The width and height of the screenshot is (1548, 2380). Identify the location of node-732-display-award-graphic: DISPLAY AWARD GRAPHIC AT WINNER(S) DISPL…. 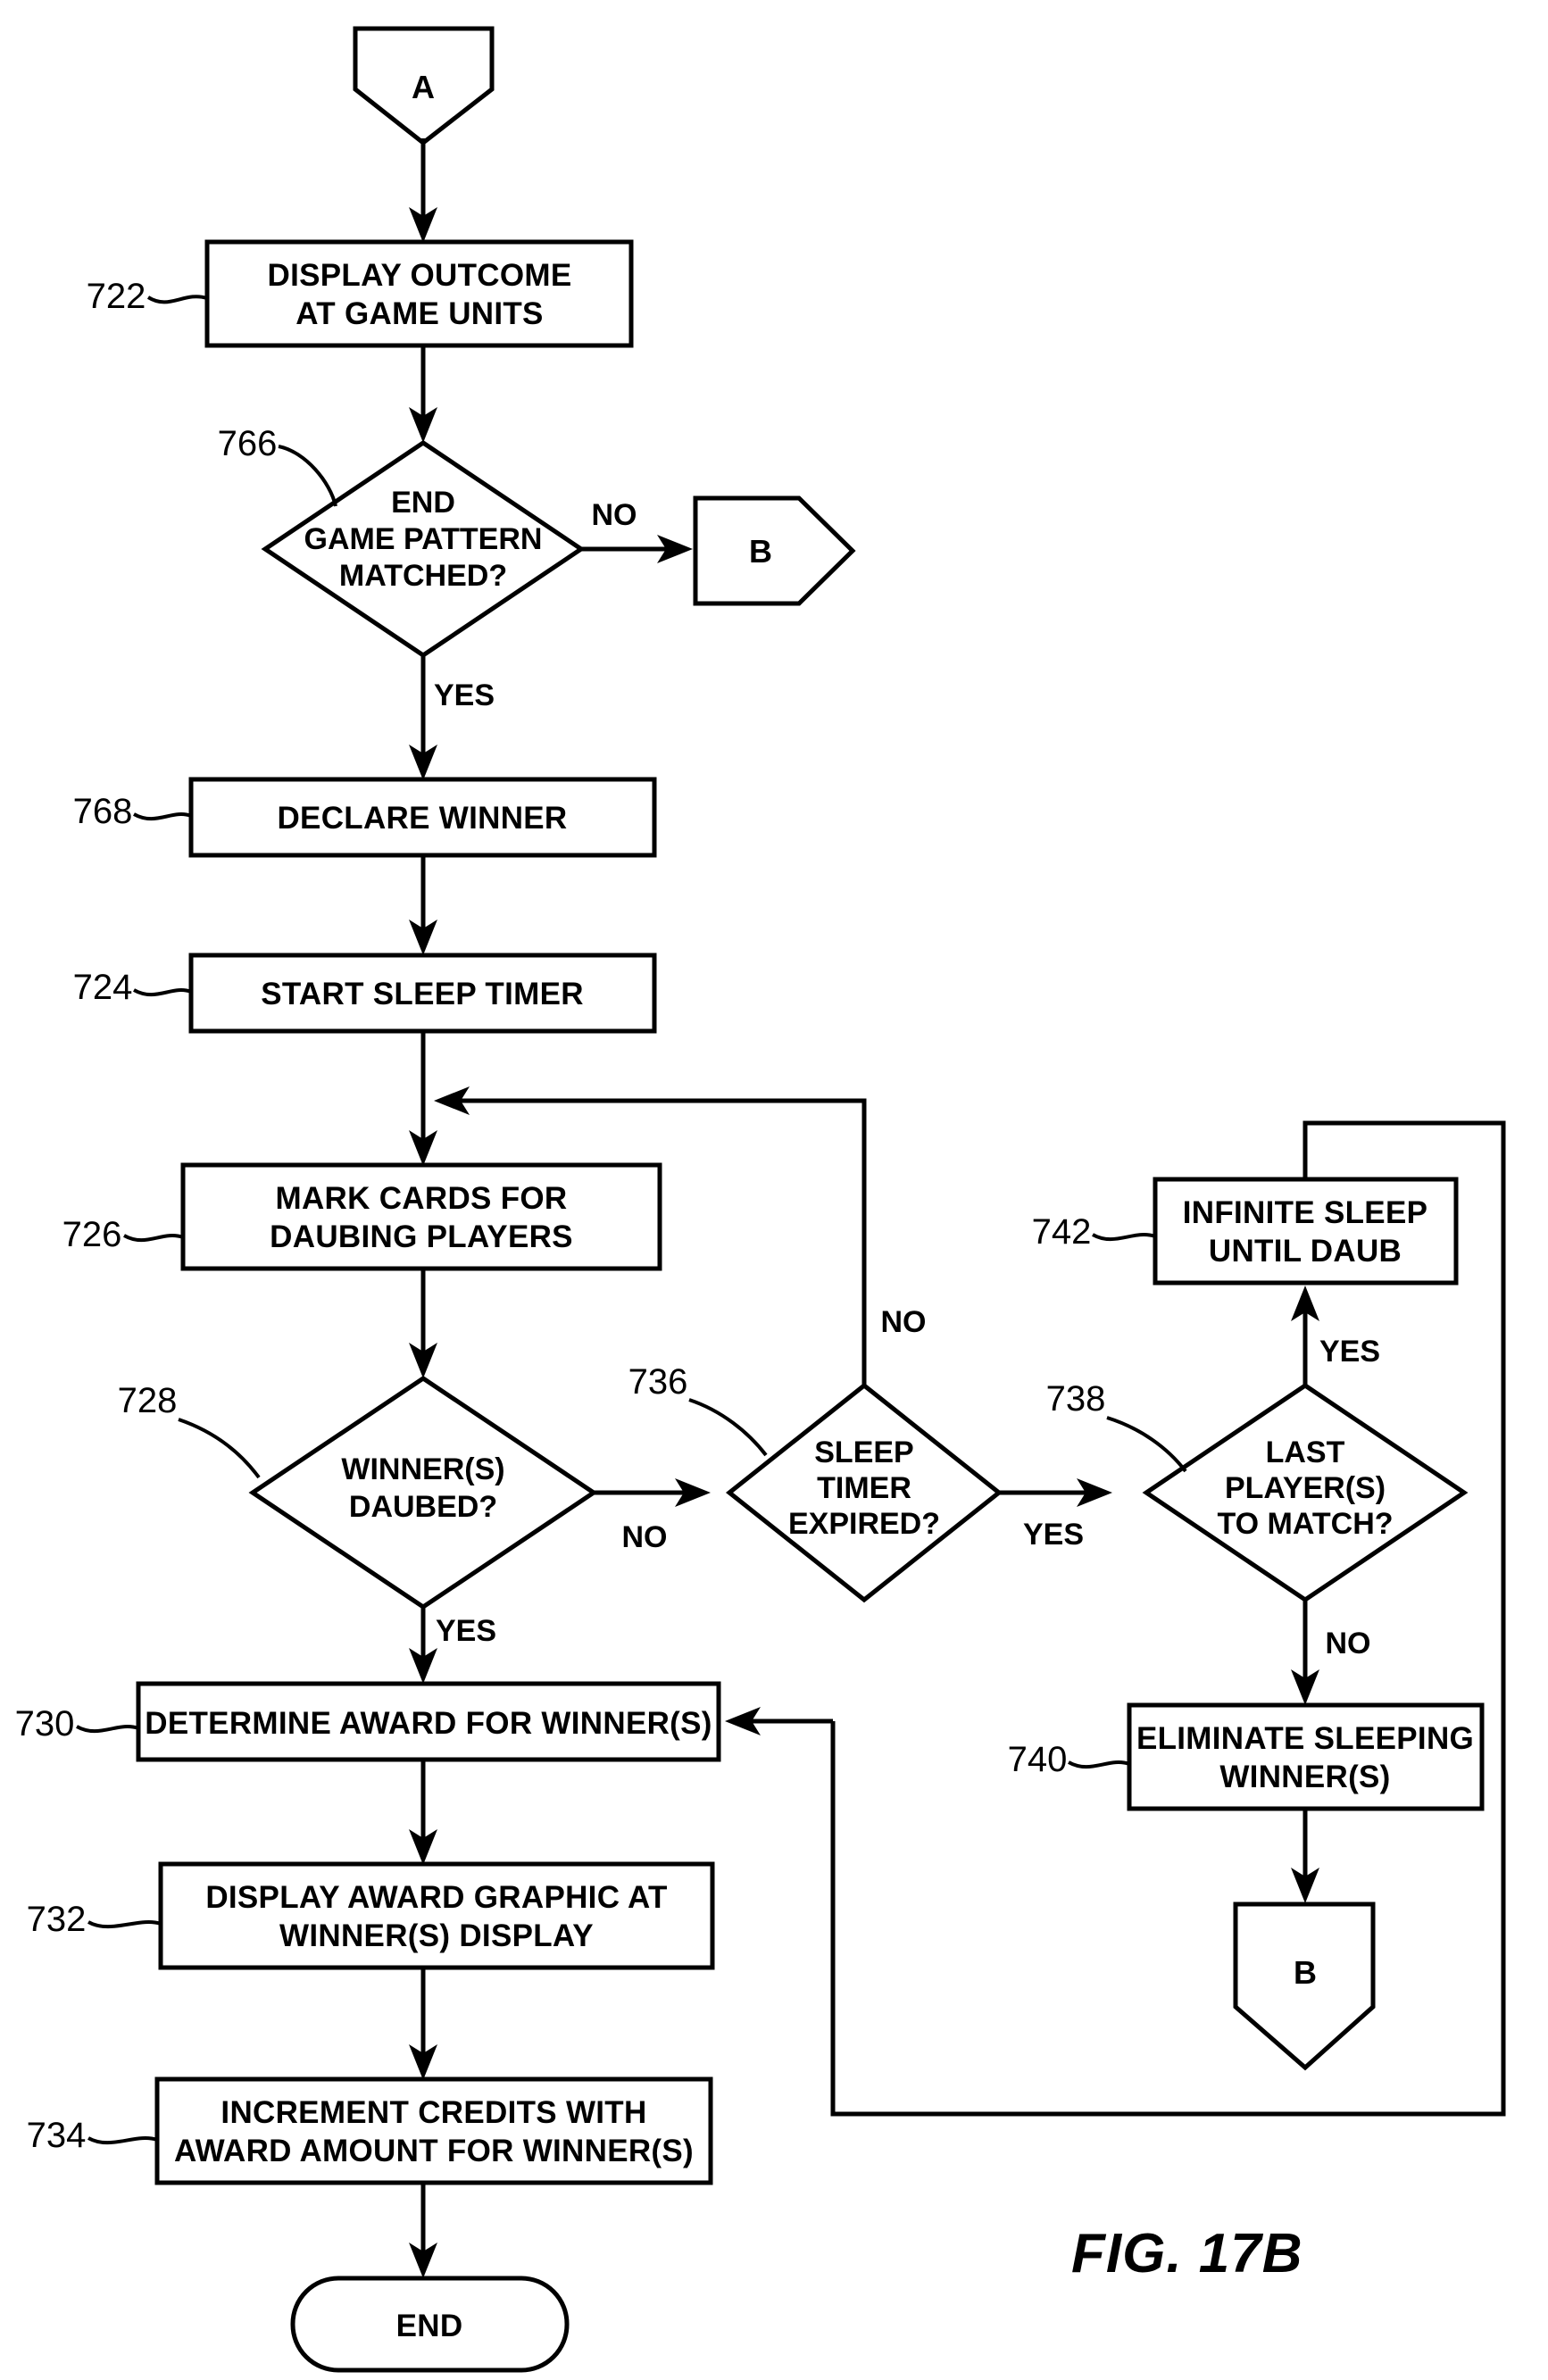
(436, 1915).